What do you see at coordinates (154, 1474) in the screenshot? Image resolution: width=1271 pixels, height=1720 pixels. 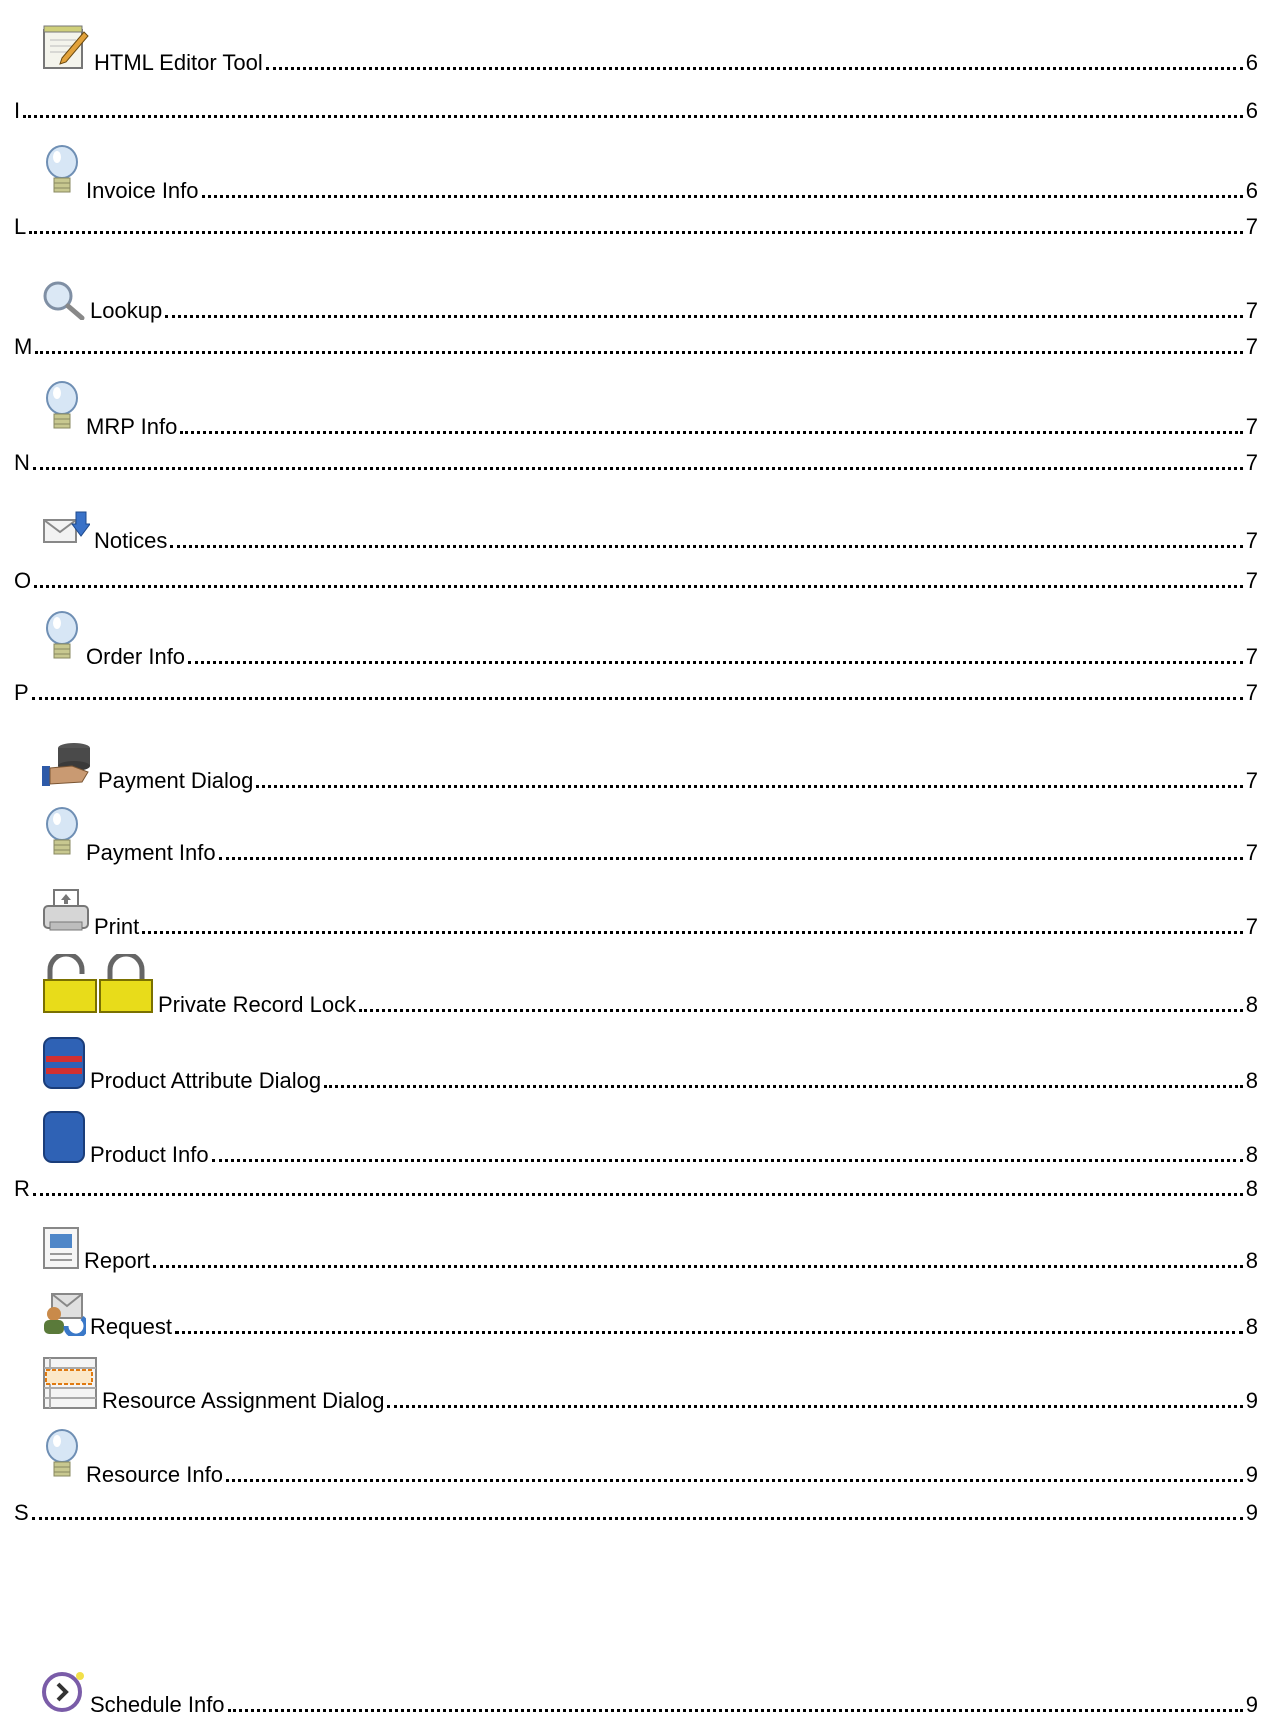 I see `toc-entry-label: Resource Info` at bounding box center [154, 1474].